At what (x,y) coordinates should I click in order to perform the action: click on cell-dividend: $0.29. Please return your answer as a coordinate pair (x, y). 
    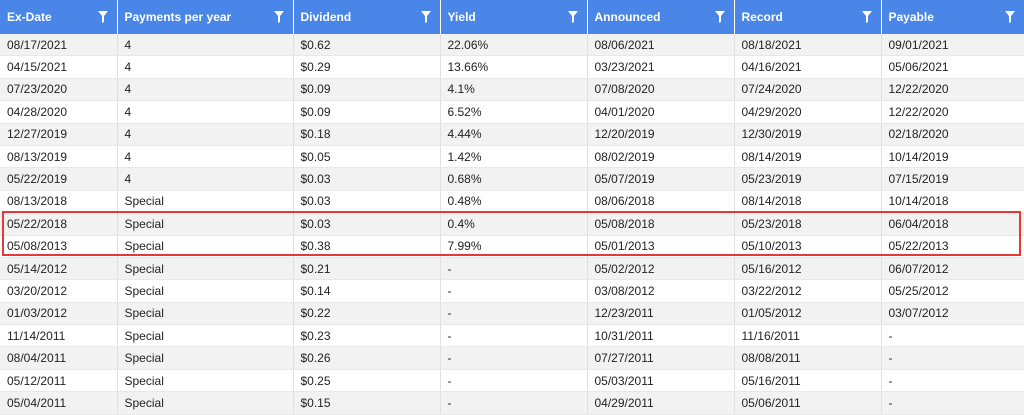
    Looking at the image, I should click on (367, 67).